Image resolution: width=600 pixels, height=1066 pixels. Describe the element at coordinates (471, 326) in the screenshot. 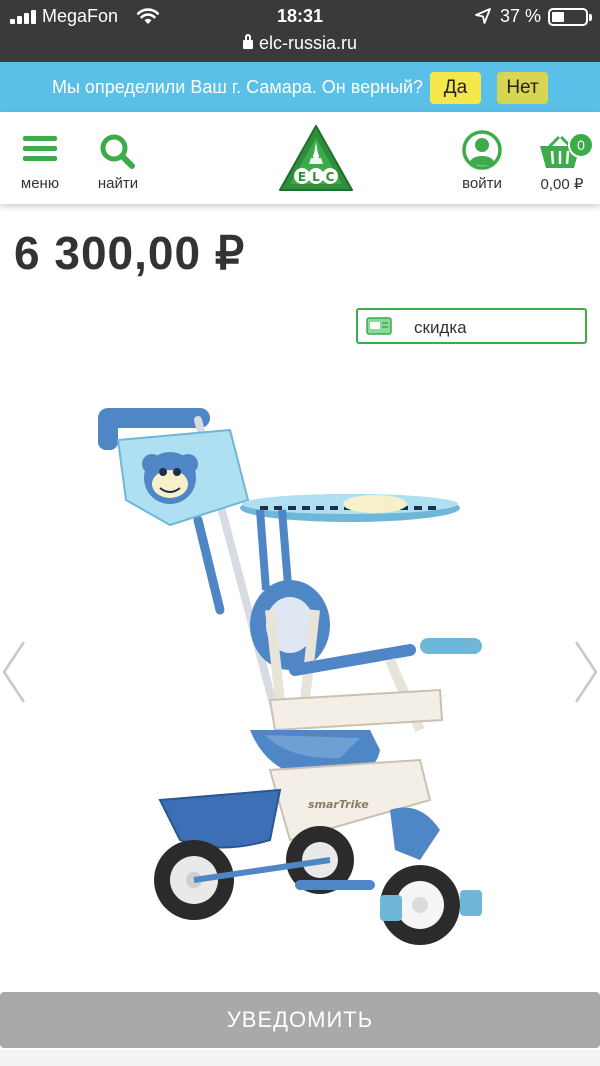

I see `discount-button: скидка` at that location.